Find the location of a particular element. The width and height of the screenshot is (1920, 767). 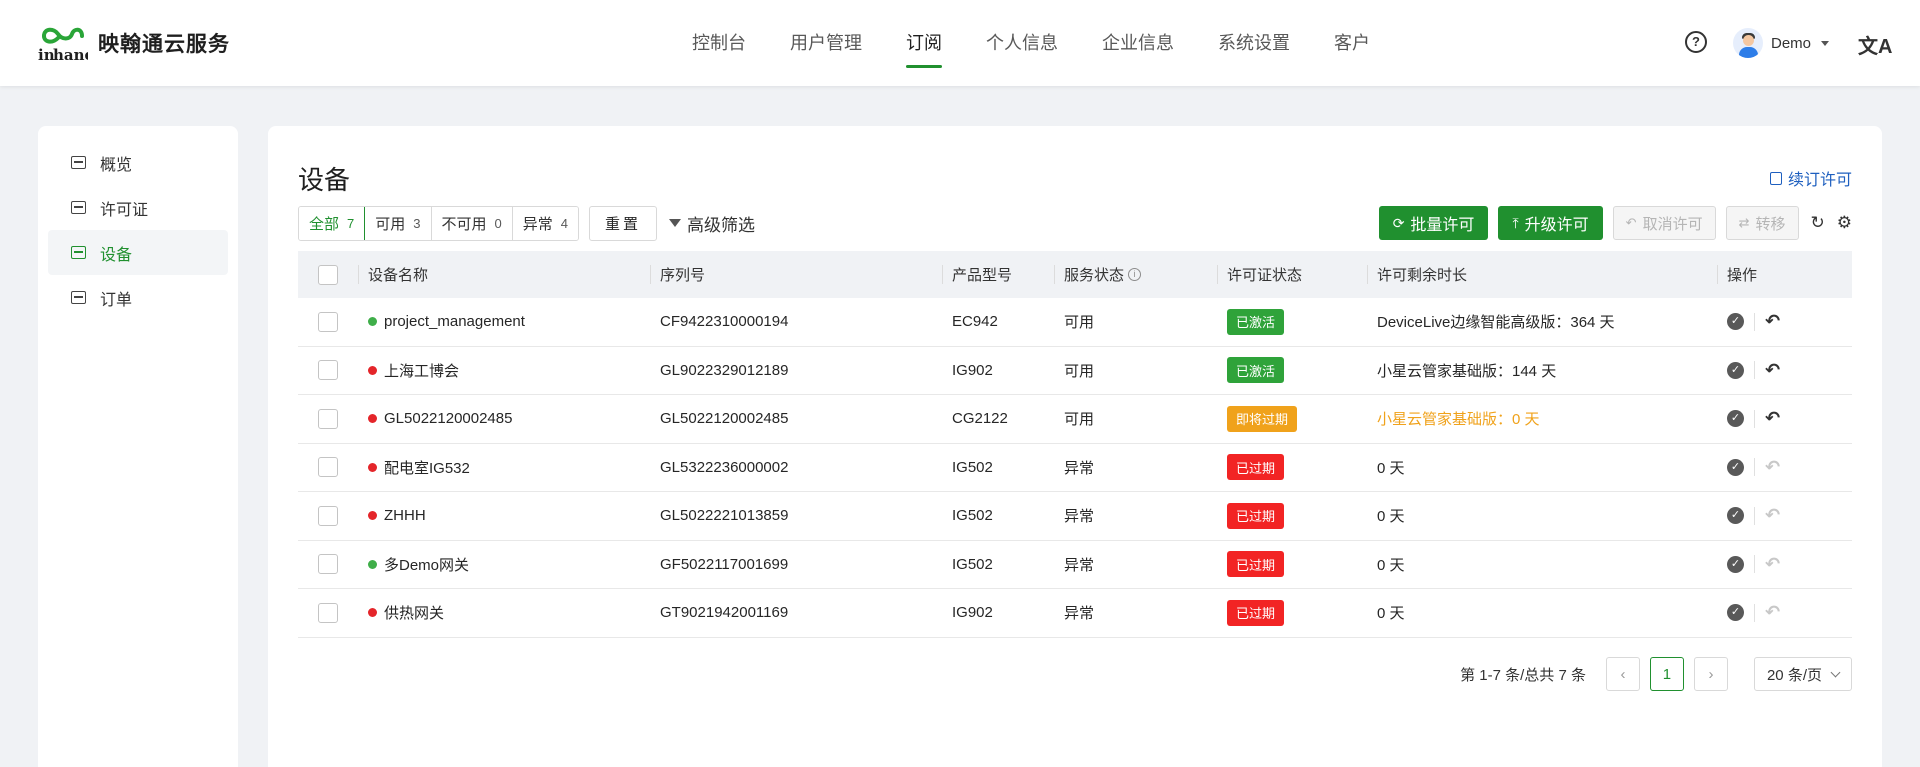

filter-bar: 全部 7 可用 3 不可用 0 异常 4 重置 高级筛选 is located at coordinates (526, 223).